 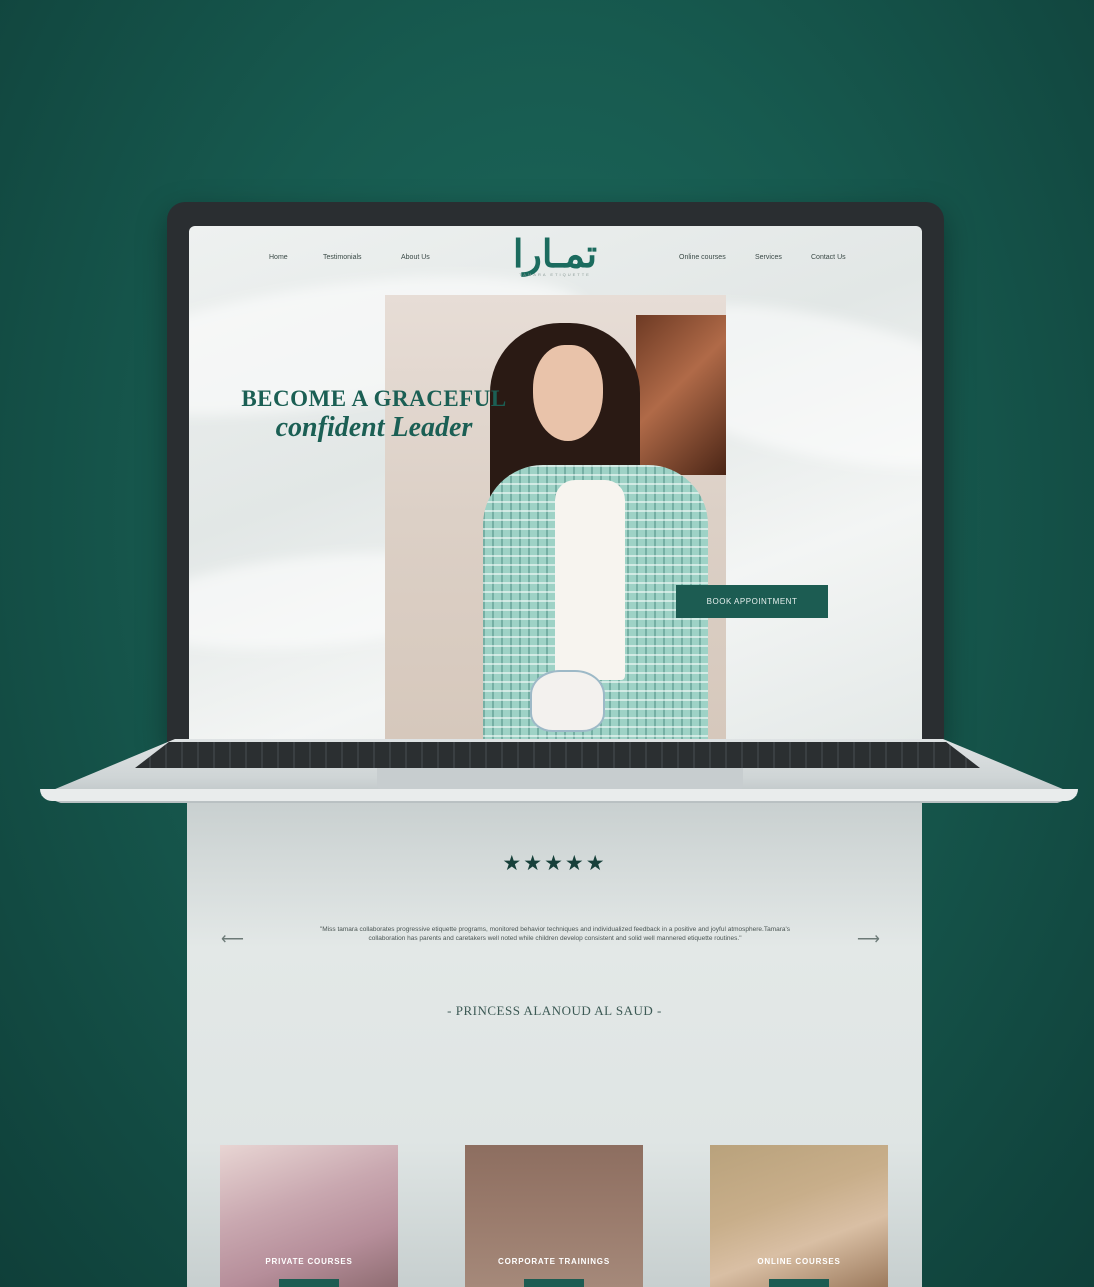 I want to click on brand-logo: تمـارا TAMARA ETIQUETTE, so click(x=555, y=254).